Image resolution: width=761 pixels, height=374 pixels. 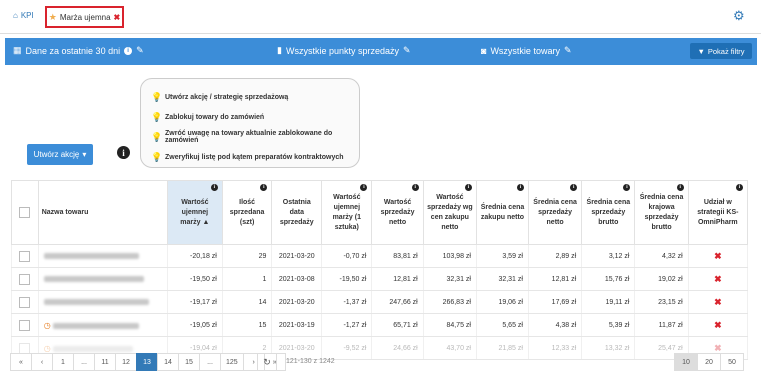 What do you see at coordinates (63, 362) in the screenshot?
I see `page-button: 1` at bounding box center [63, 362].